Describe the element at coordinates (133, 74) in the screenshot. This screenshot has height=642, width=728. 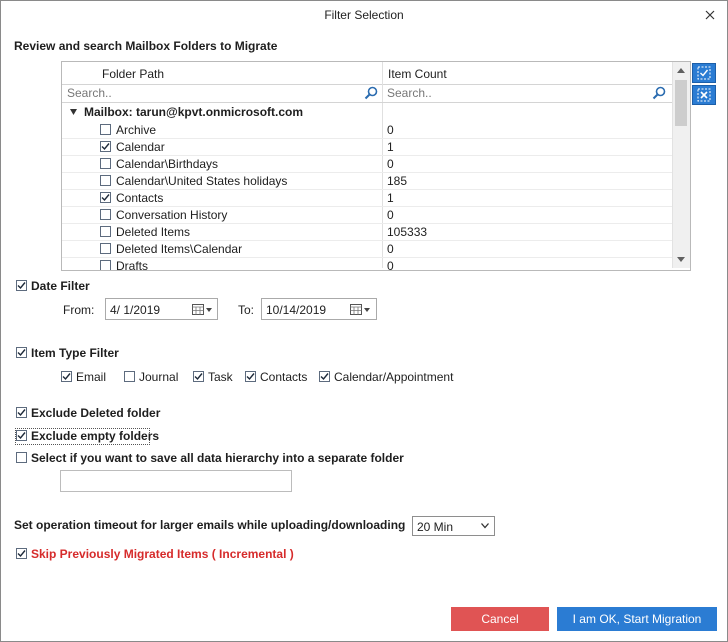
I see `column-header-folder-path: Folder Path` at that location.